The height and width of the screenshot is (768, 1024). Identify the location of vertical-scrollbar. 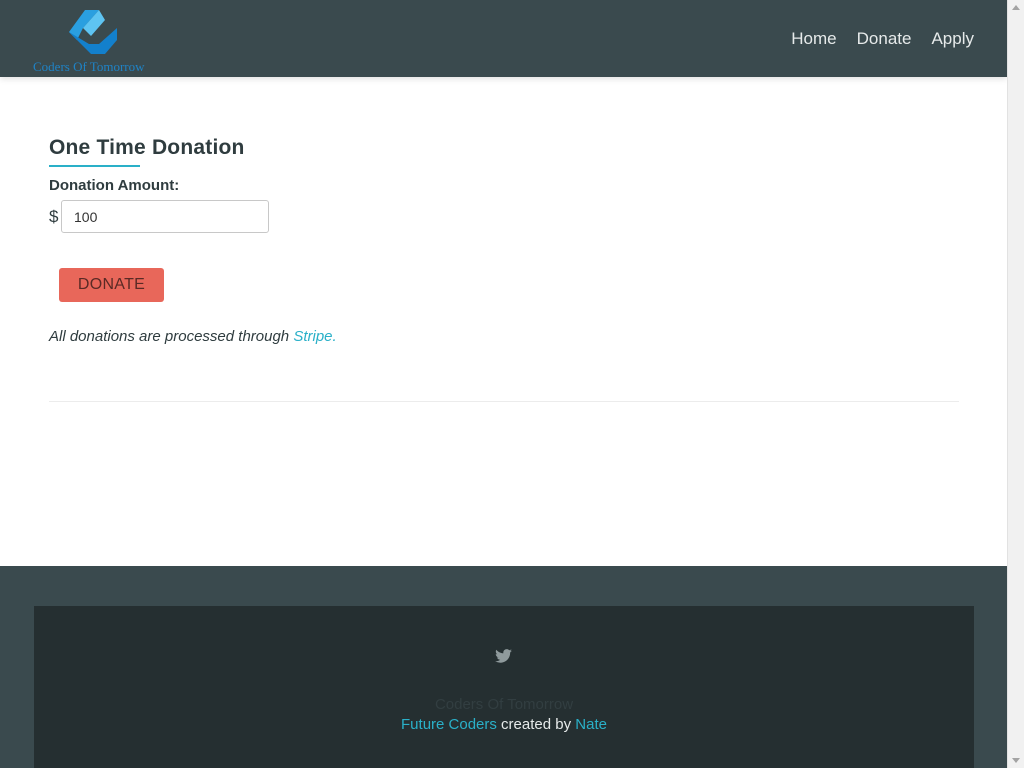
(1015, 384).